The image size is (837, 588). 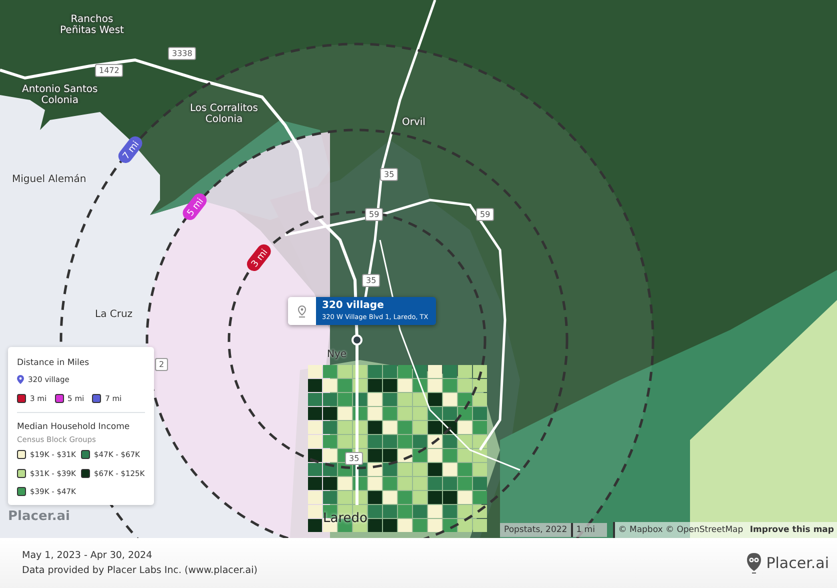 What do you see at coordinates (224, 114) in the screenshot?
I see `place-label: Los Corralitos Colonia` at bounding box center [224, 114].